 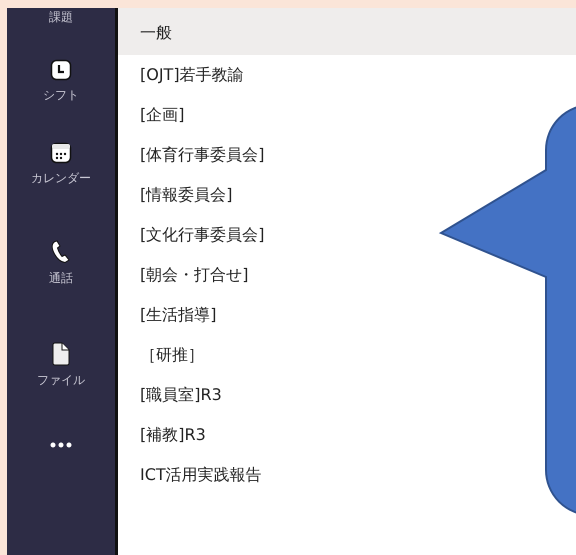 I want to click on sidebar-label: ファイル, so click(x=61, y=380).